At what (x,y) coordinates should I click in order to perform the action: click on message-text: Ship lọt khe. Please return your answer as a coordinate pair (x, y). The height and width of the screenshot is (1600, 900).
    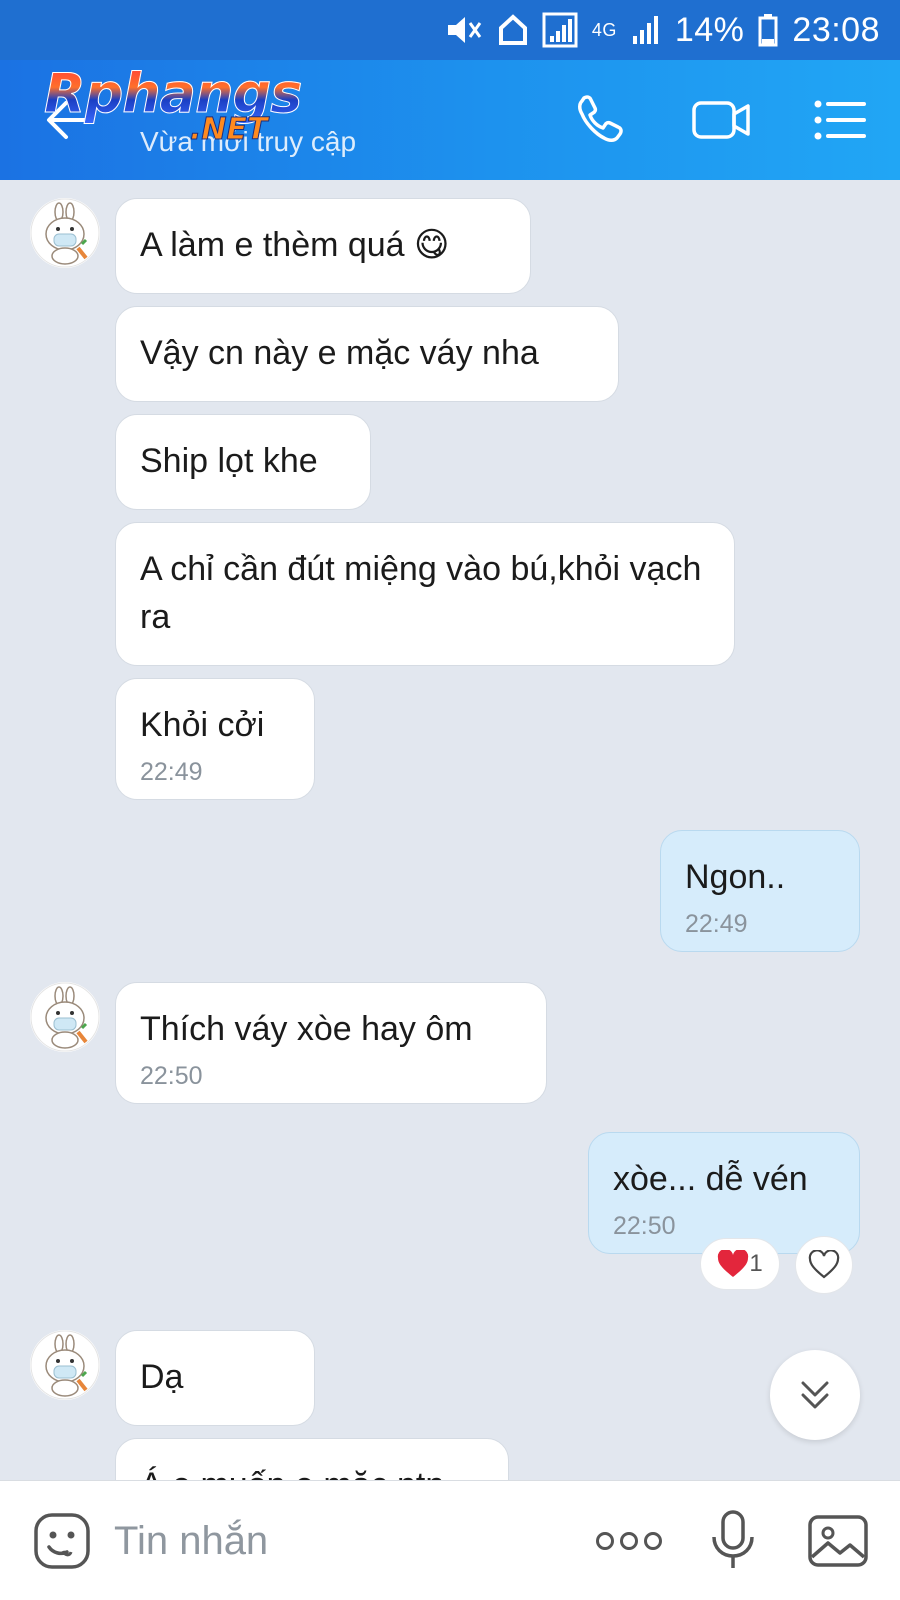
    Looking at the image, I should click on (229, 461).